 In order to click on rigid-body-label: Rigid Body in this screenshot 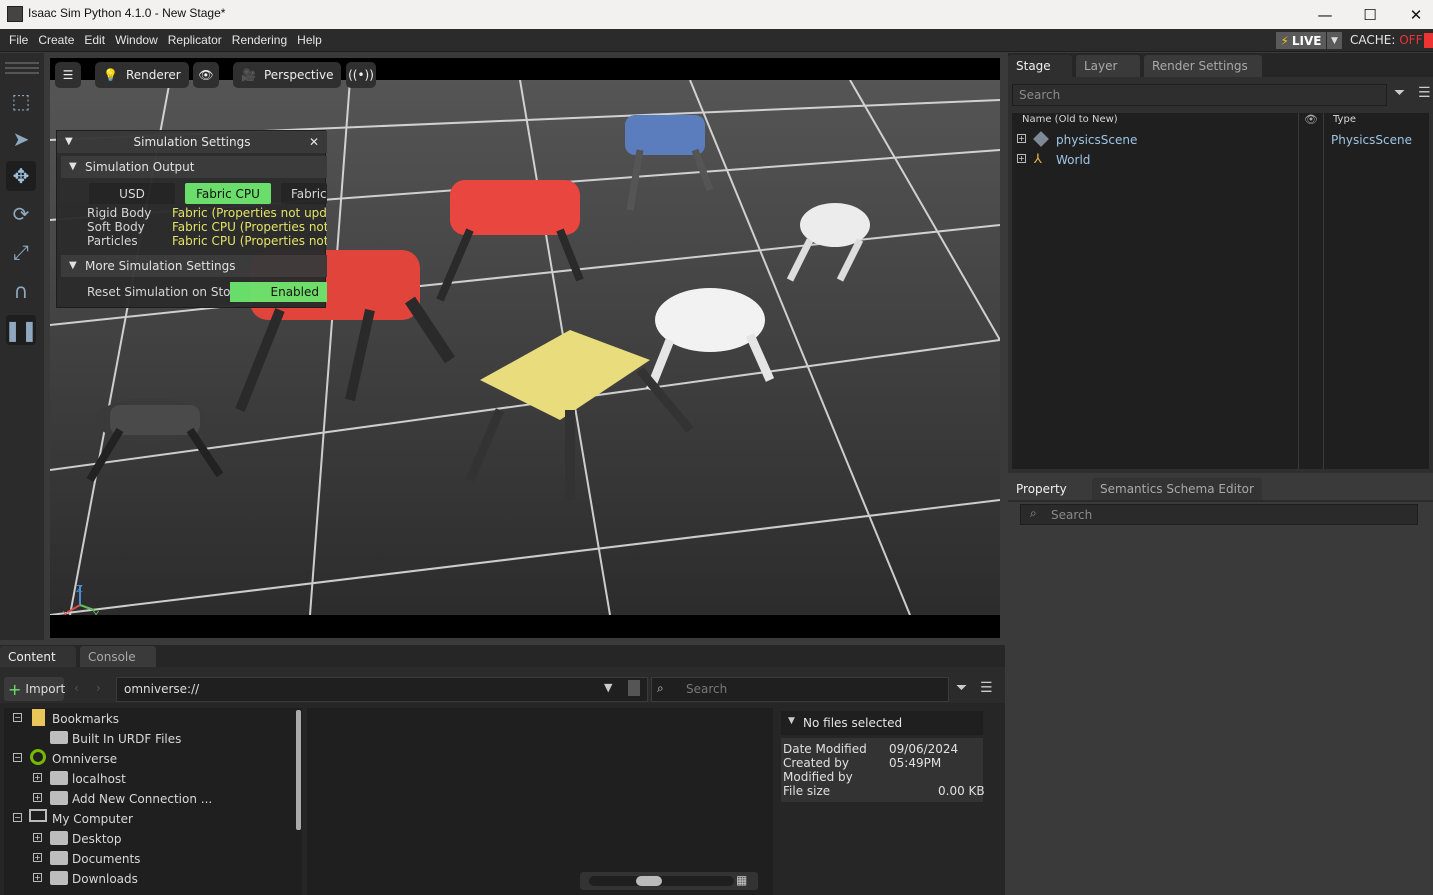, I will do `click(119, 213)`.